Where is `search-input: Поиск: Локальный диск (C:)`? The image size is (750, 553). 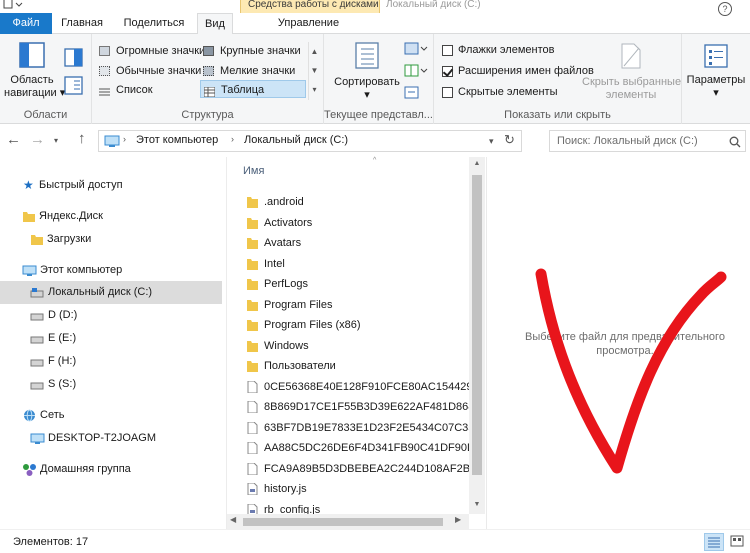
search-input: Поиск: Локальный диск (C:) is located at coordinates (647, 141).